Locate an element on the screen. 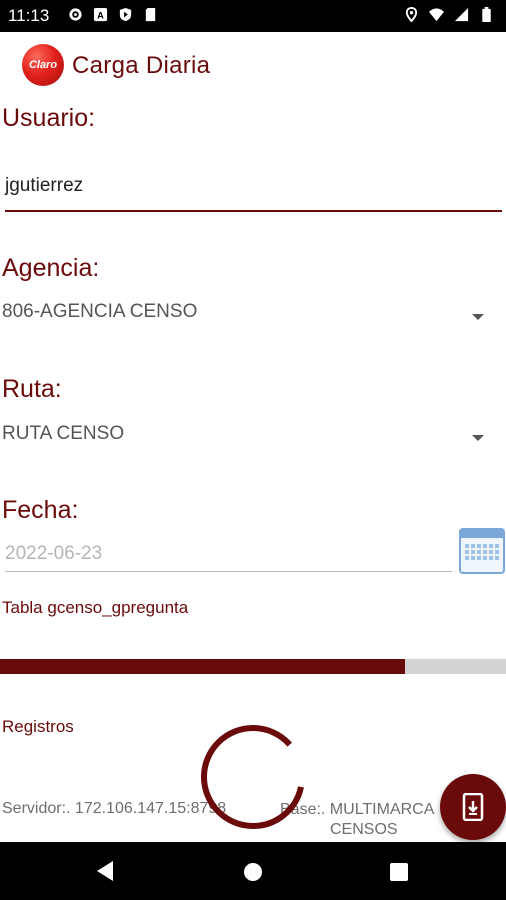 Image resolution: width=506 pixels, height=900 pixels. ruta-label: Ruta: is located at coordinates (32, 389).